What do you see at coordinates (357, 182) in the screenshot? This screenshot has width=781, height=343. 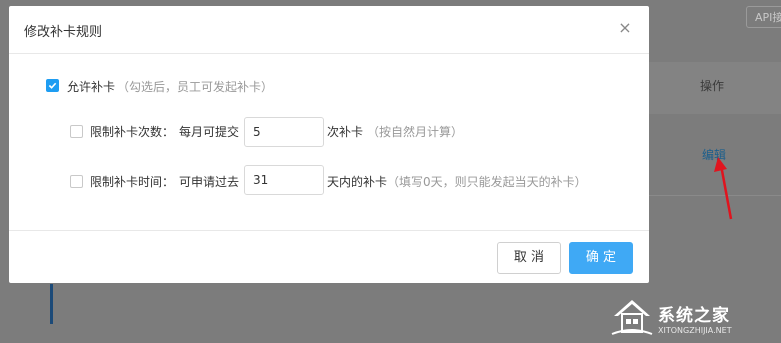 I see `limit-time-suffix: 天内的补卡` at bounding box center [357, 182].